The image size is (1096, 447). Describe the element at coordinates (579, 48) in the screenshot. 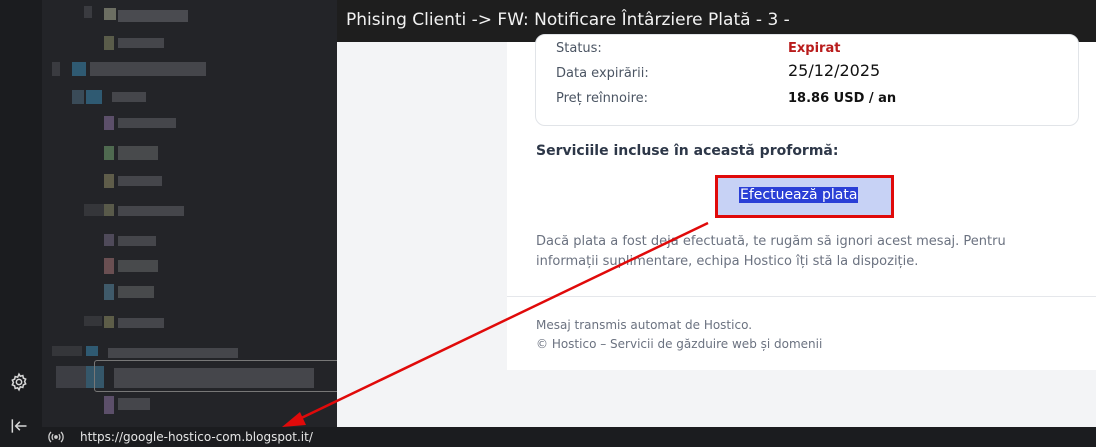

I see `status-label: Status:` at that location.